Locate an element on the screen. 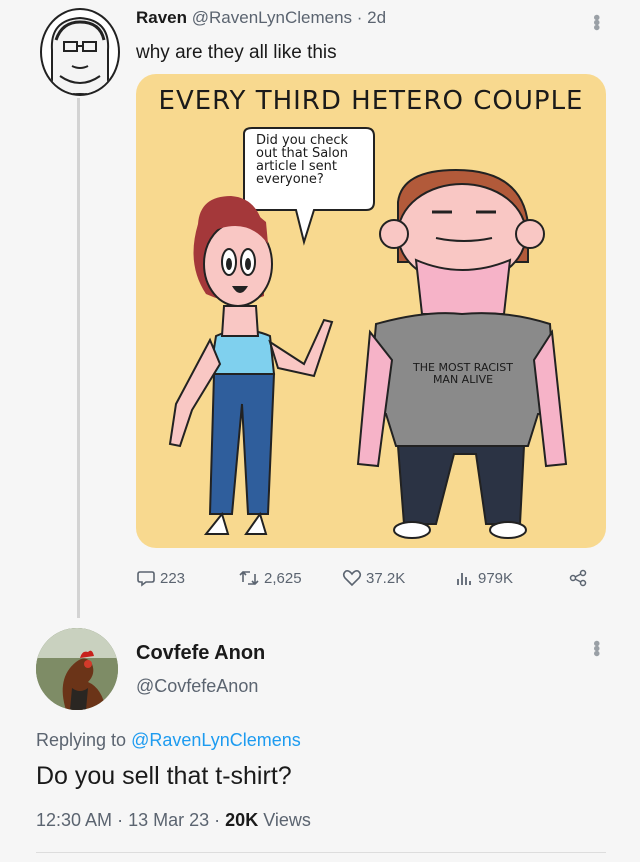 The height and width of the screenshot is (862, 640). replying-to-prefix: Replying to is located at coordinates (81, 740).